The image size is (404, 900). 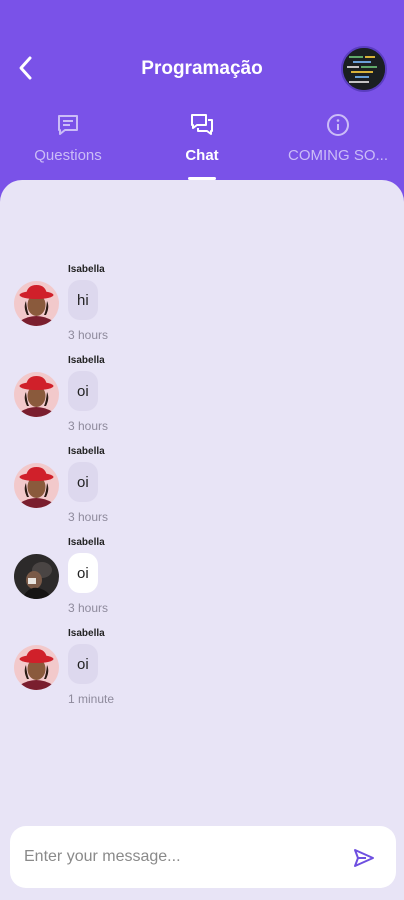 What do you see at coordinates (202, 309) in the screenshot?
I see `chat-message: Isabella hi 3 hours` at bounding box center [202, 309].